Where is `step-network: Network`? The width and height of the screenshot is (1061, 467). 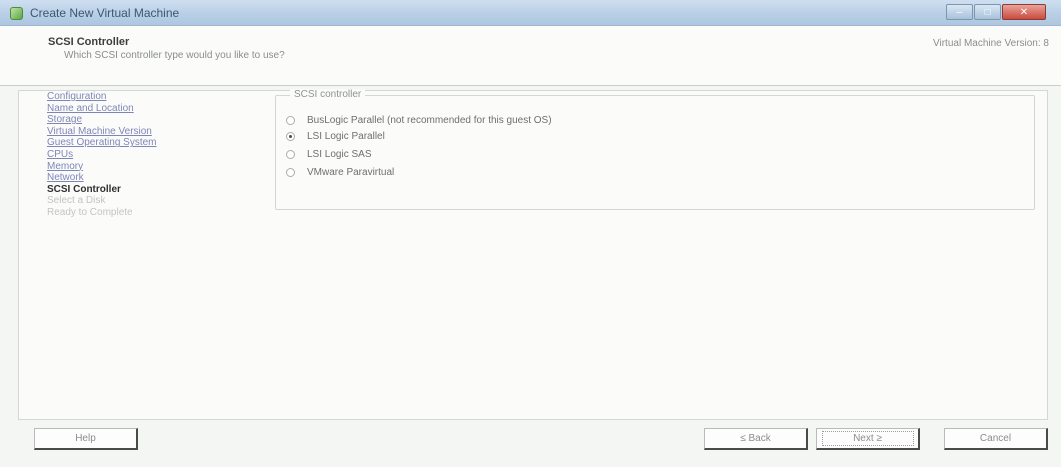
step-network: Network is located at coordinates (147, 178).